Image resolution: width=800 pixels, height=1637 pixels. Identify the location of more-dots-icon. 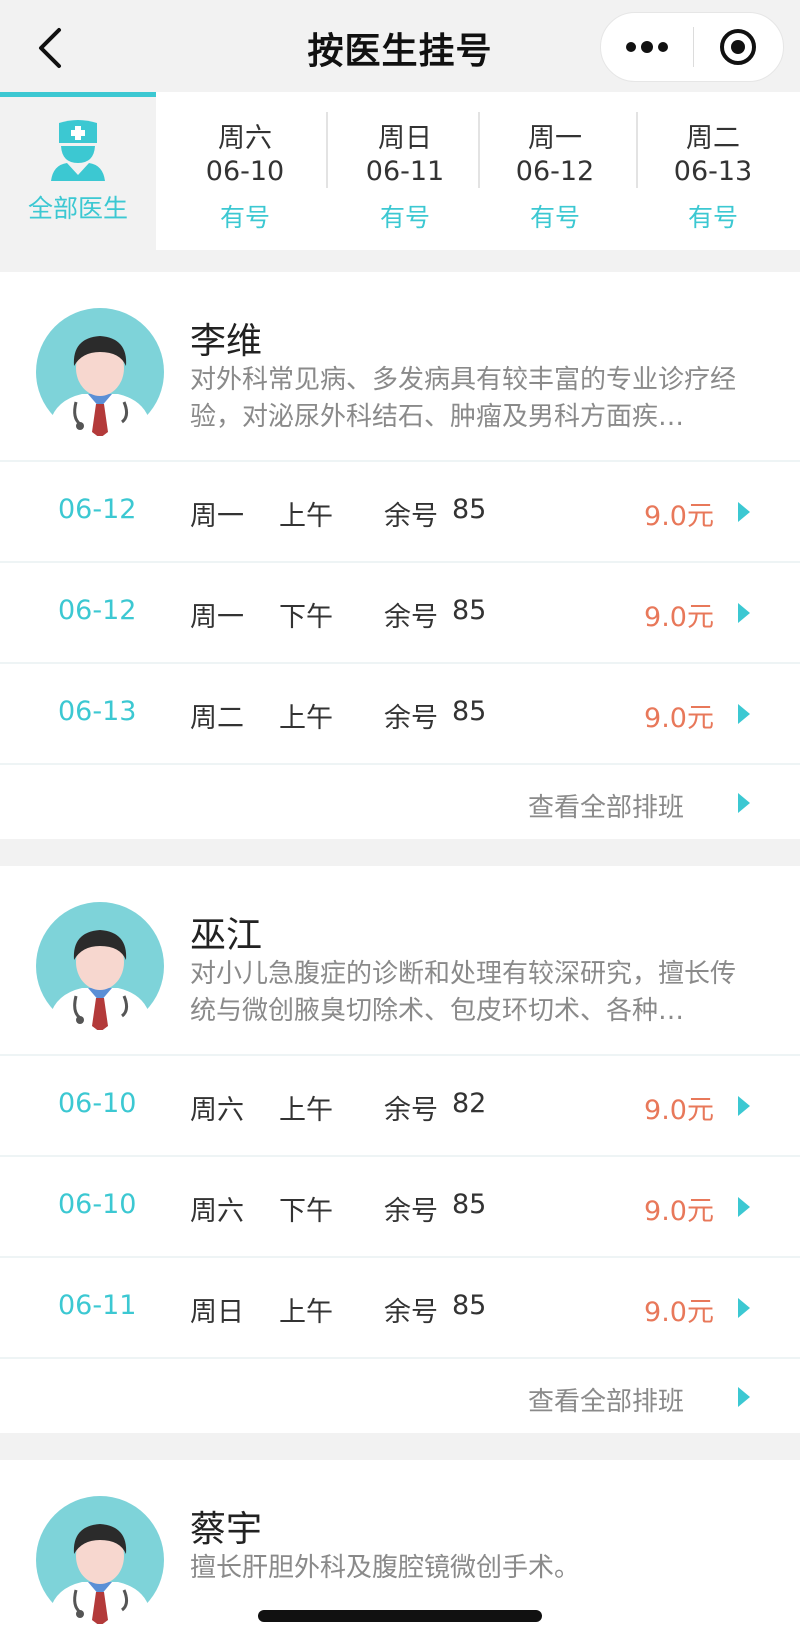
(646, 47).